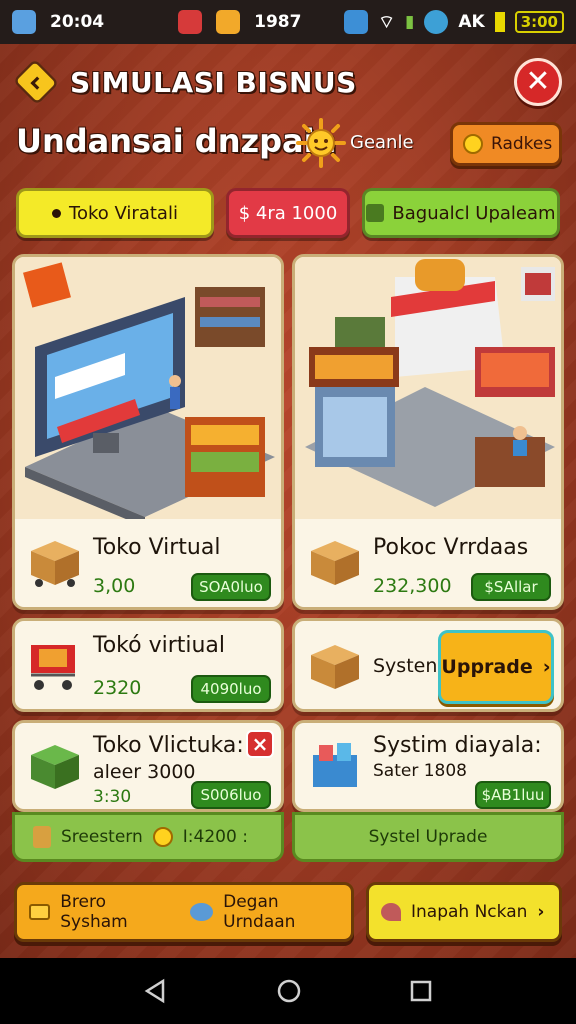  What do you see at coordinates (420, 771) in the screenshot?
I see `system-subtitle: Sater 1808` at bounding box center [420, 771].